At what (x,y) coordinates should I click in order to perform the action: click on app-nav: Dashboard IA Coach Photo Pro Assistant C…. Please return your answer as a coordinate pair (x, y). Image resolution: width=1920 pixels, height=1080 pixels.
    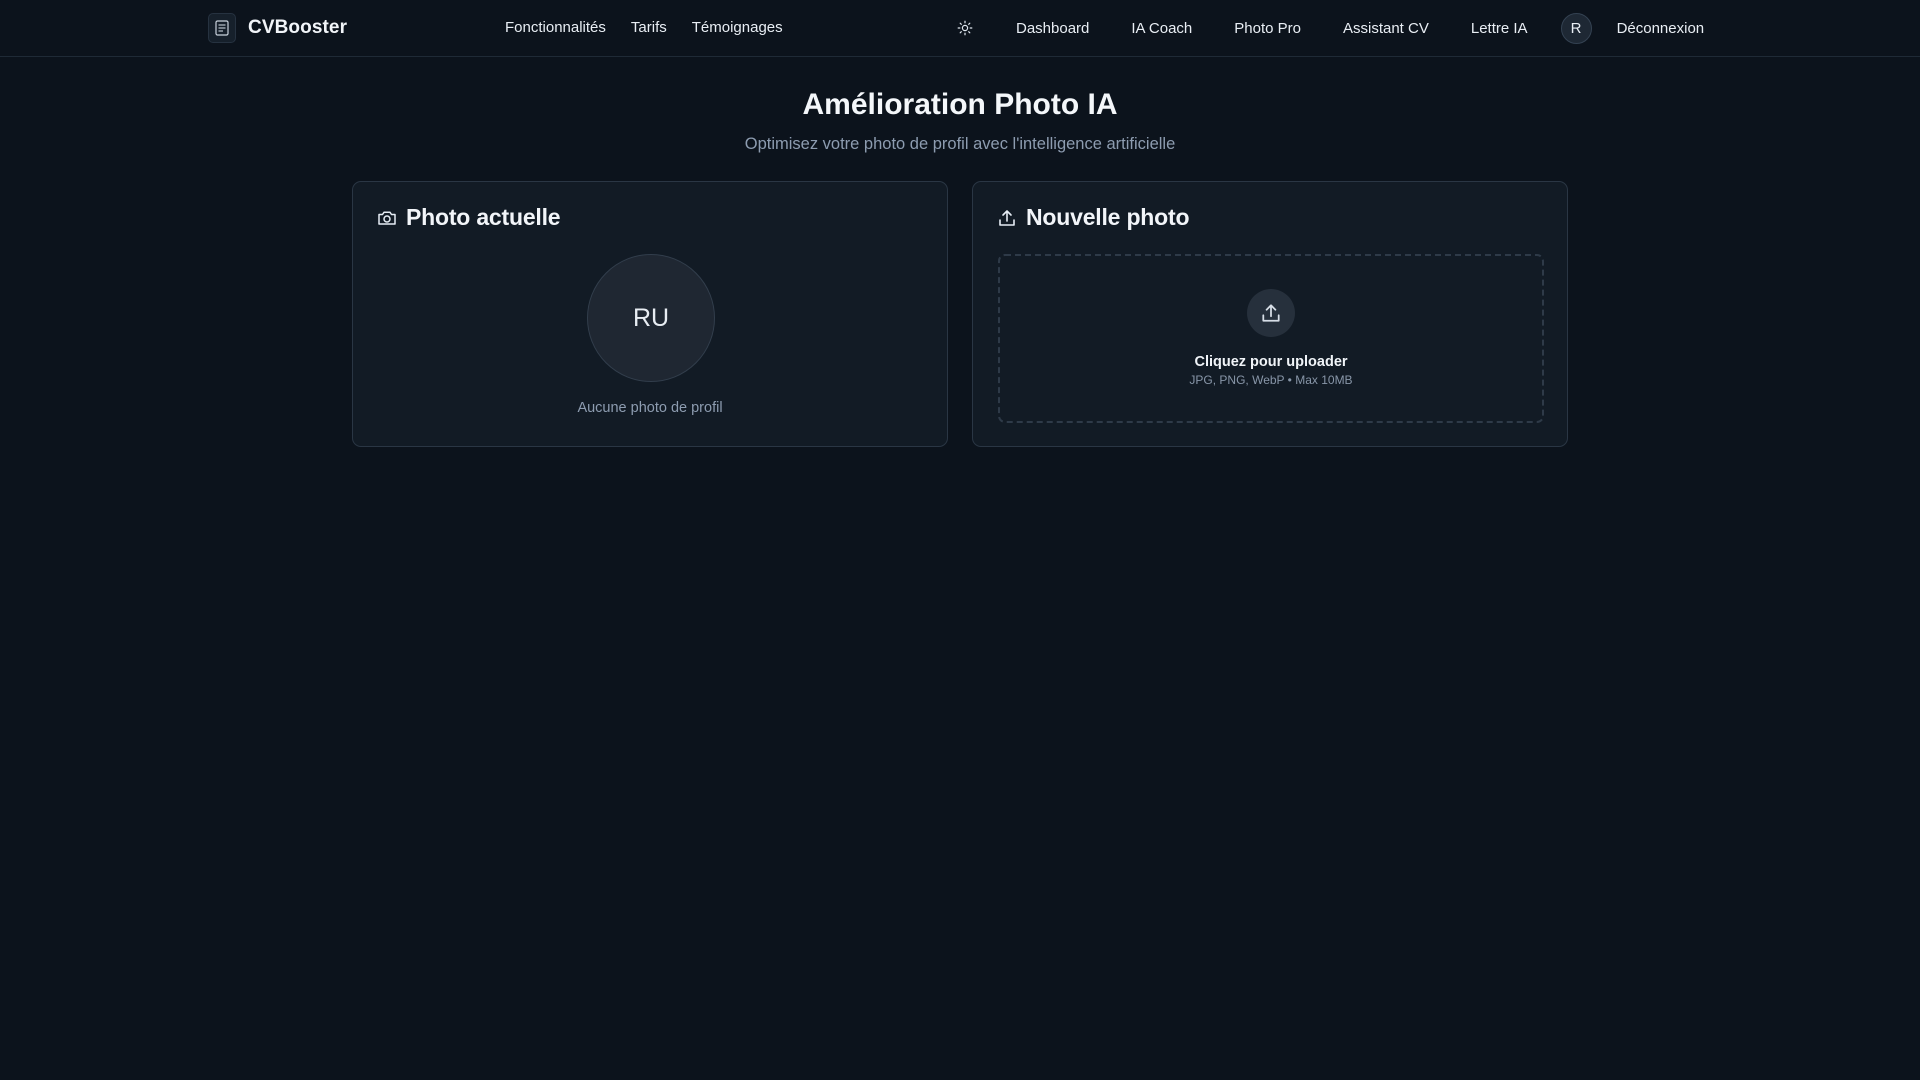
    Looking at the image, I should click on (1330, 28).